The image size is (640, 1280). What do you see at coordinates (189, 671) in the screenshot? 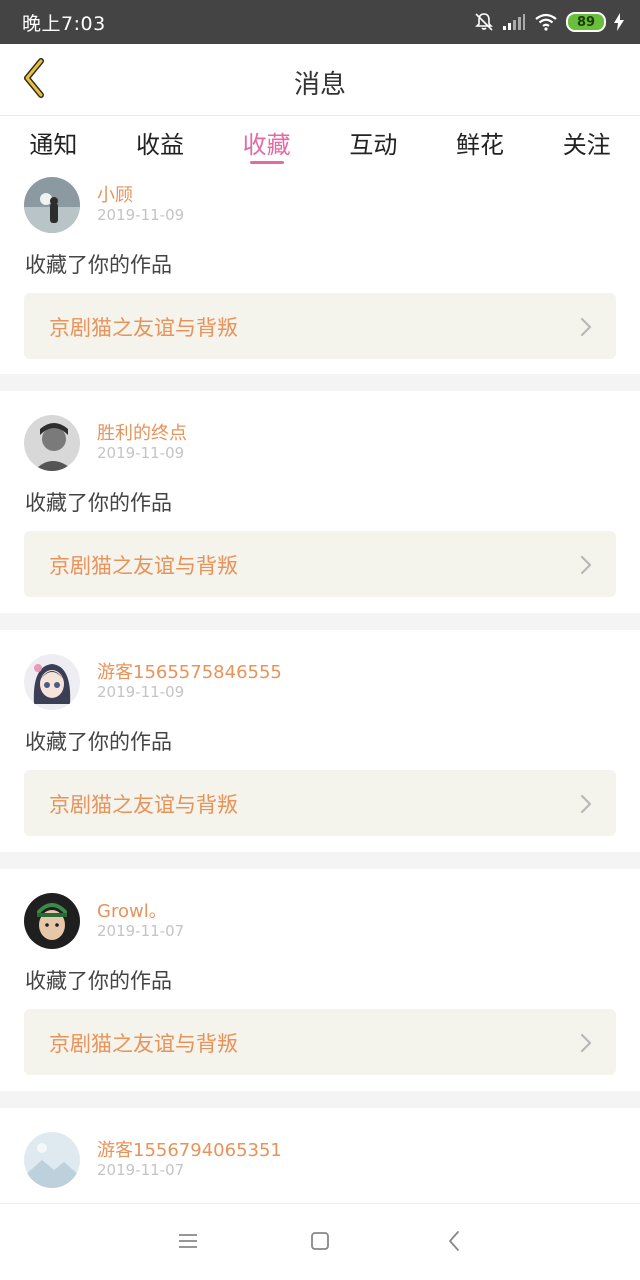
I see `user-name: 游客1565575846555` at bounding box center [189, 671].